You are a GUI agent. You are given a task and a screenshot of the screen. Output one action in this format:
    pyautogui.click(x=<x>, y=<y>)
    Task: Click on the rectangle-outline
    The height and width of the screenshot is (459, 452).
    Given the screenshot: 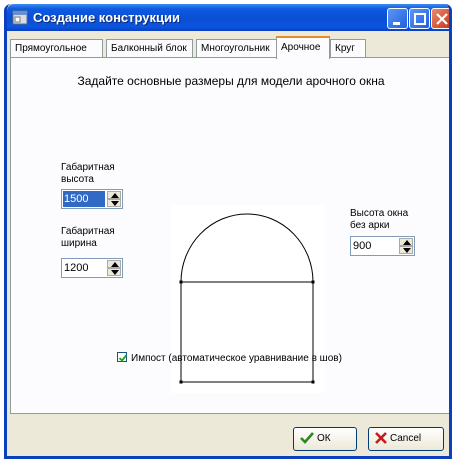 What is the action you would take?
    pyautogui.click(x=247, y=332)
    